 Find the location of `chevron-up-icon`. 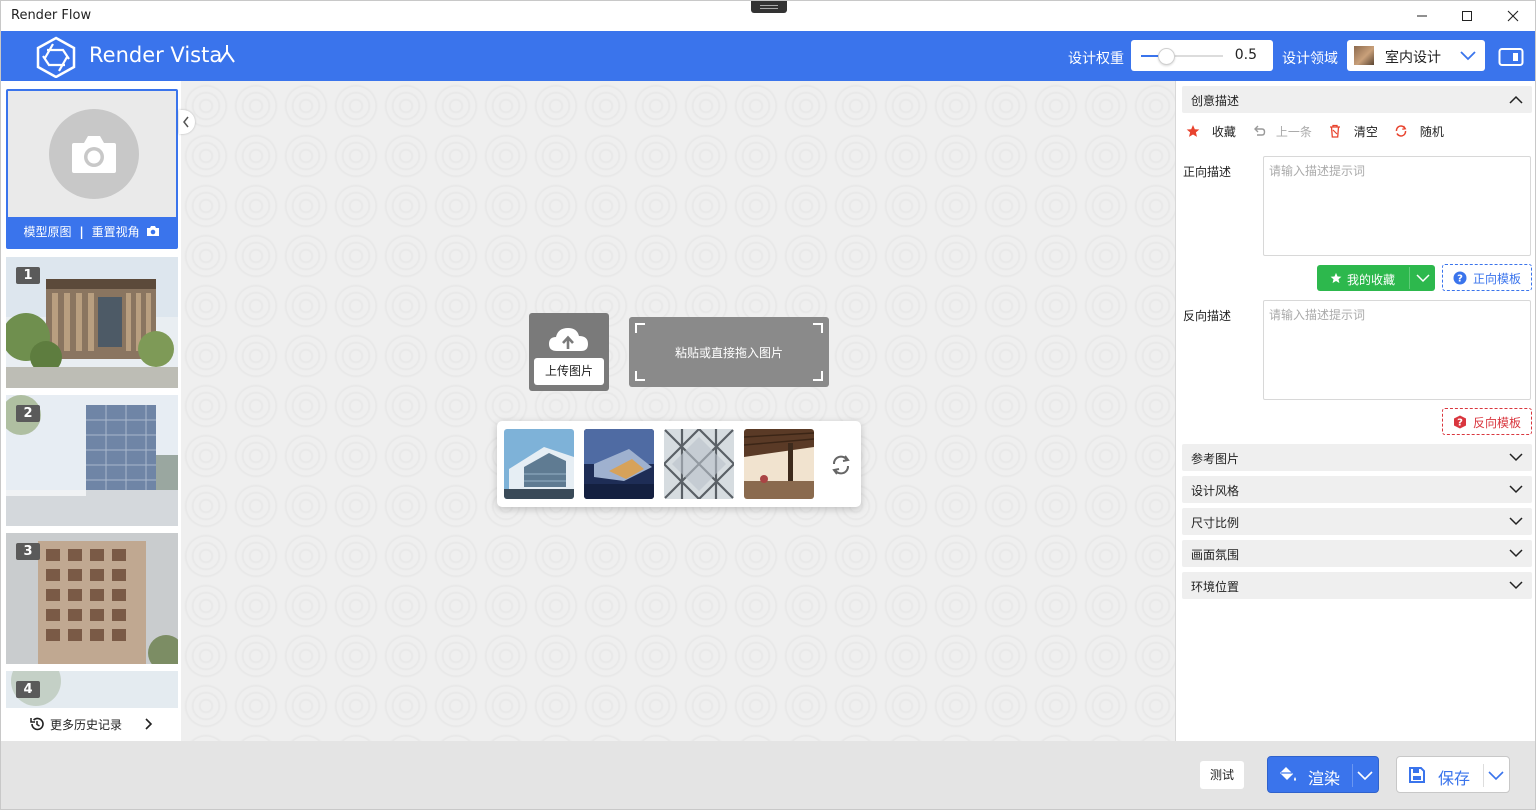

chevron-up-icon is located at coordinates (1516, 99).